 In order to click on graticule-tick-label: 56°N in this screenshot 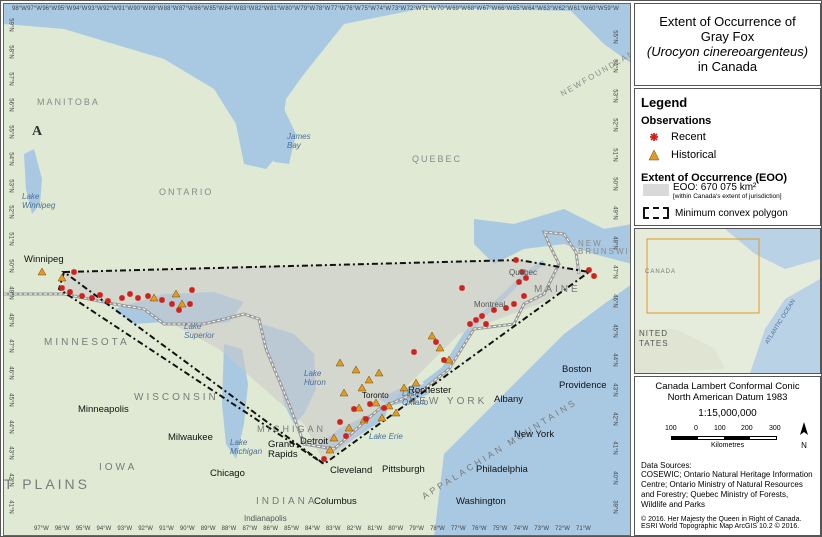, I will do `click(10, 105)`.